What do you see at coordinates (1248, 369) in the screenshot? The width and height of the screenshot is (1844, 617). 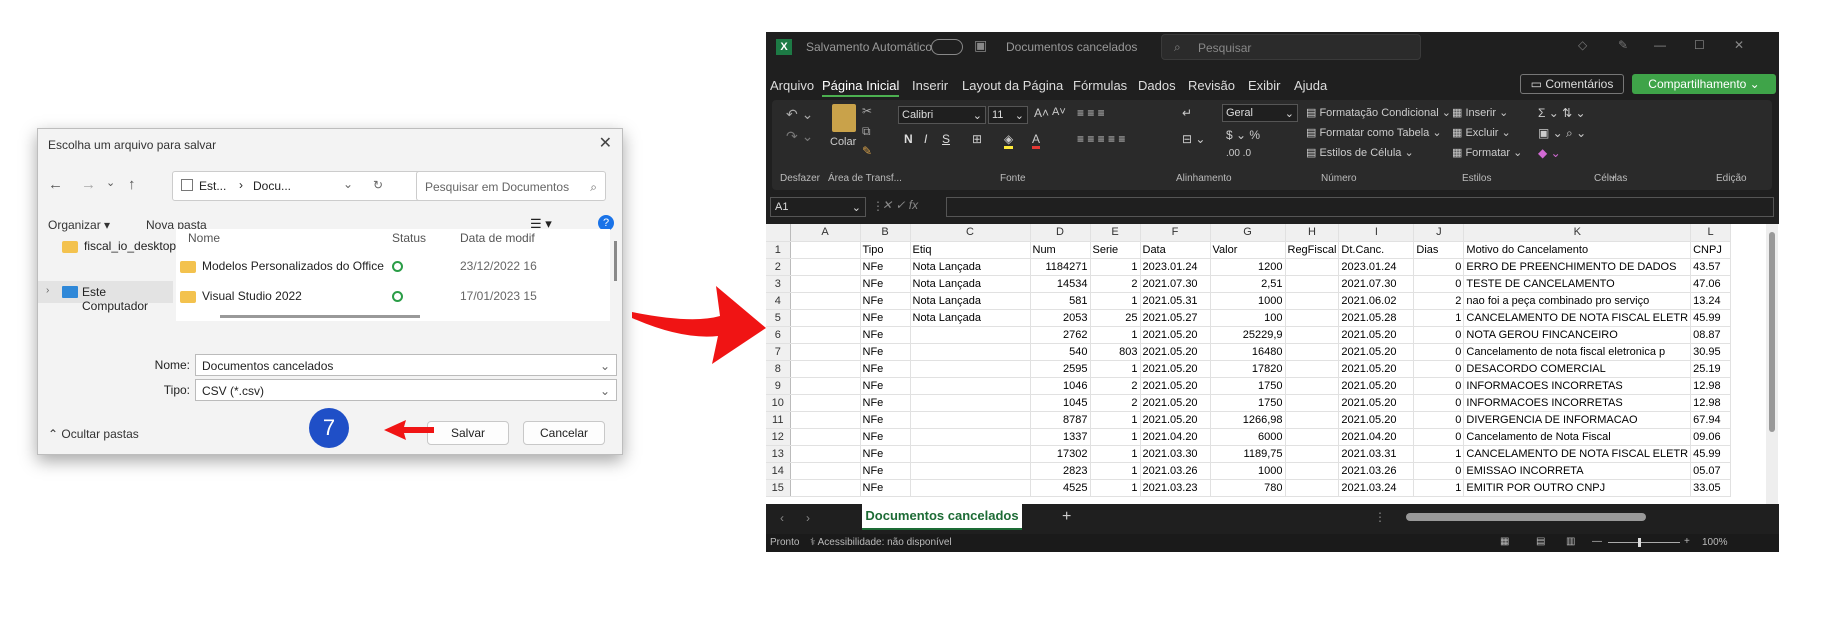 I see `cell: 17820` at bounding box center [1248, 369].